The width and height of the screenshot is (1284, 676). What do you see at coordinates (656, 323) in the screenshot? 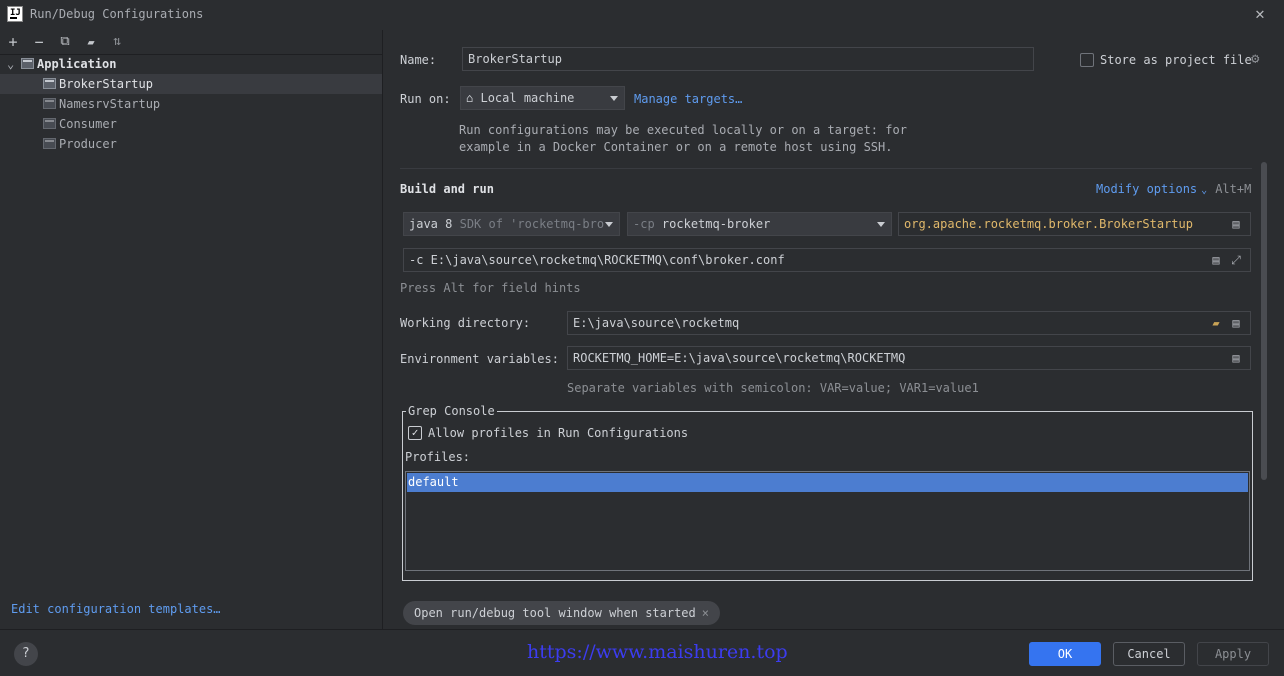
I see `working-directory-value: E:\java\source\rocketmq` at bounding box center [656, 323].